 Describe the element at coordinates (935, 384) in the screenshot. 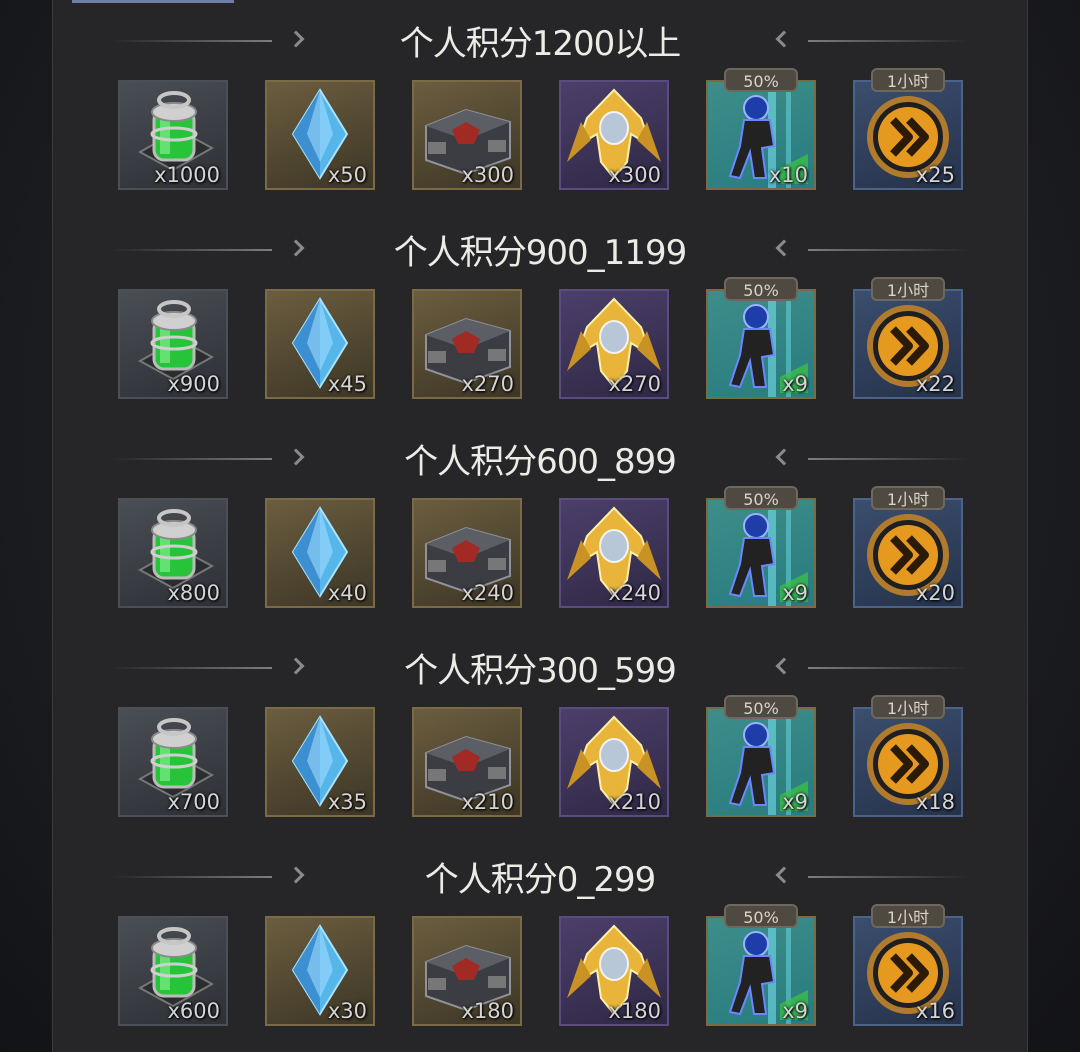

I see `reward-count: x22` at that location.